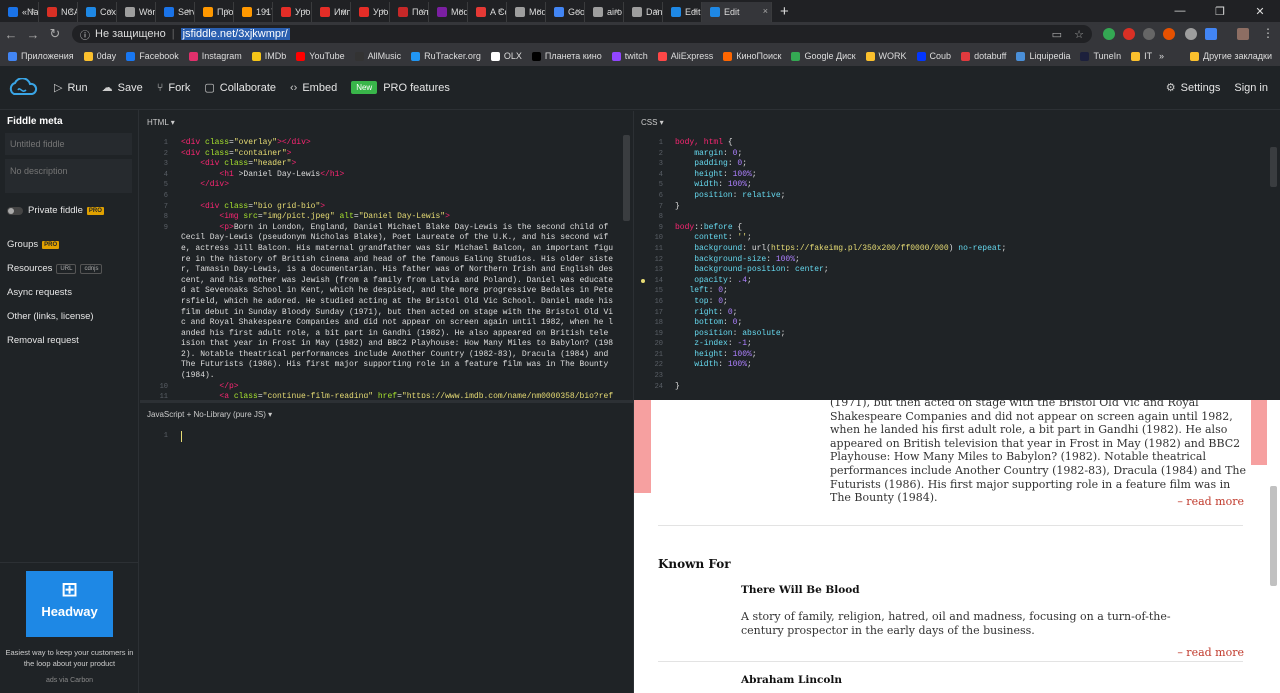 The image size is (1280, 693). I want to click on bookmark-item: Coub, so click(933, 56).